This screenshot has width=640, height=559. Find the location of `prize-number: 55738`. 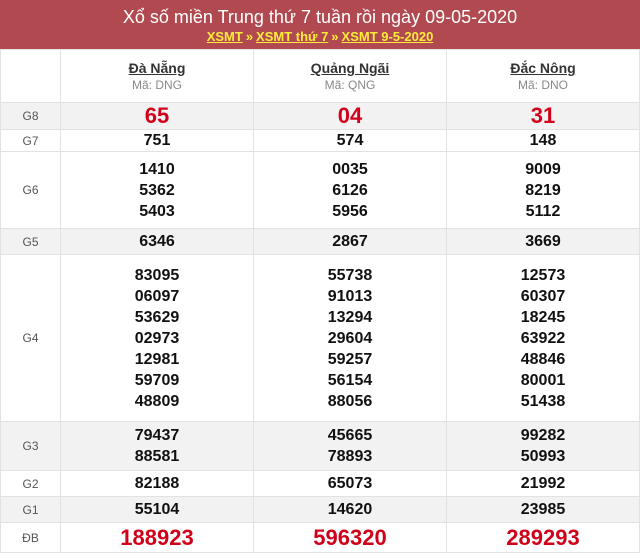

prize-number: 55738 is located at coordinates (350, 275).